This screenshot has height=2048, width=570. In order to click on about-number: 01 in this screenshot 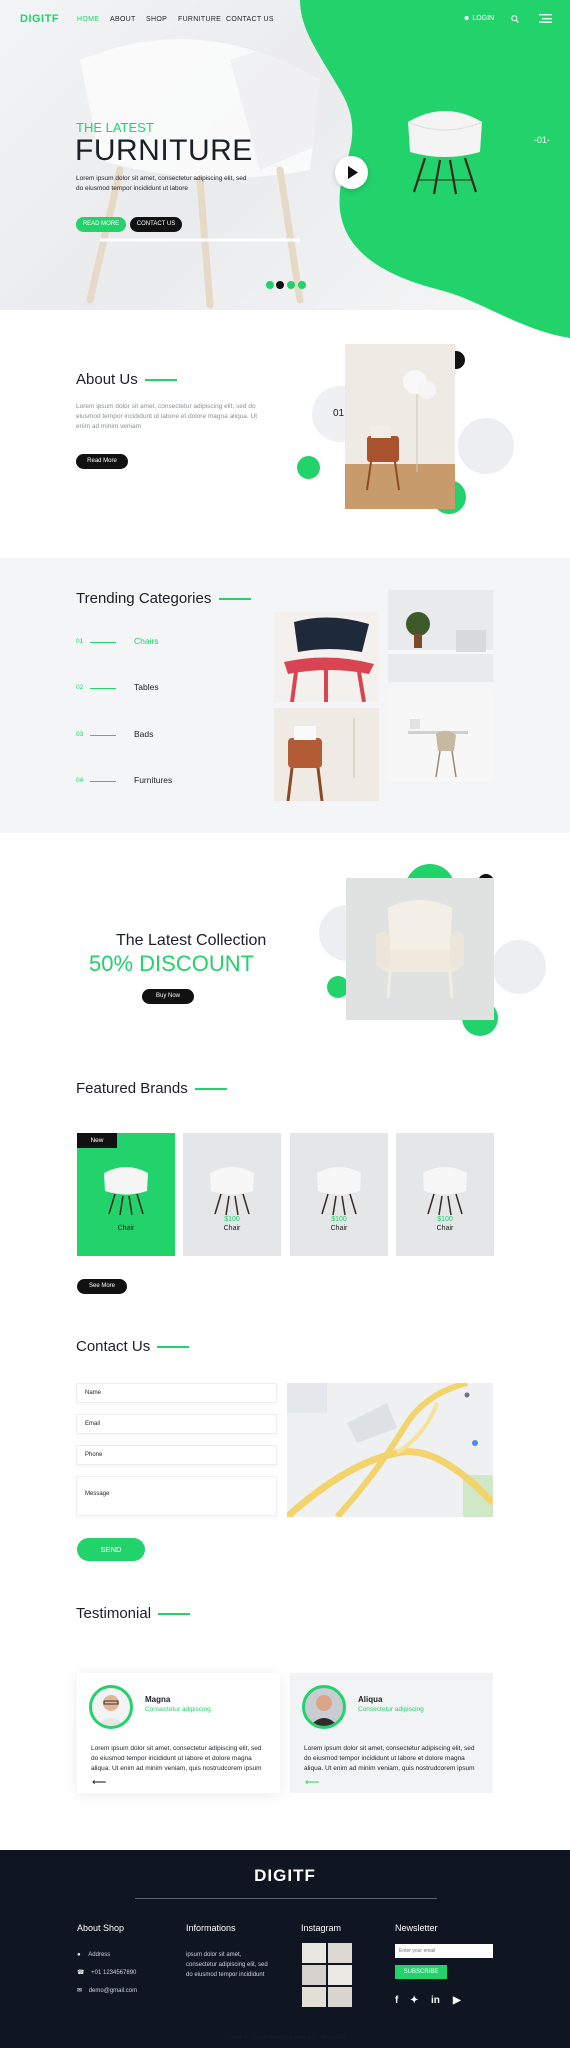, I will do `click(339, 413)`.